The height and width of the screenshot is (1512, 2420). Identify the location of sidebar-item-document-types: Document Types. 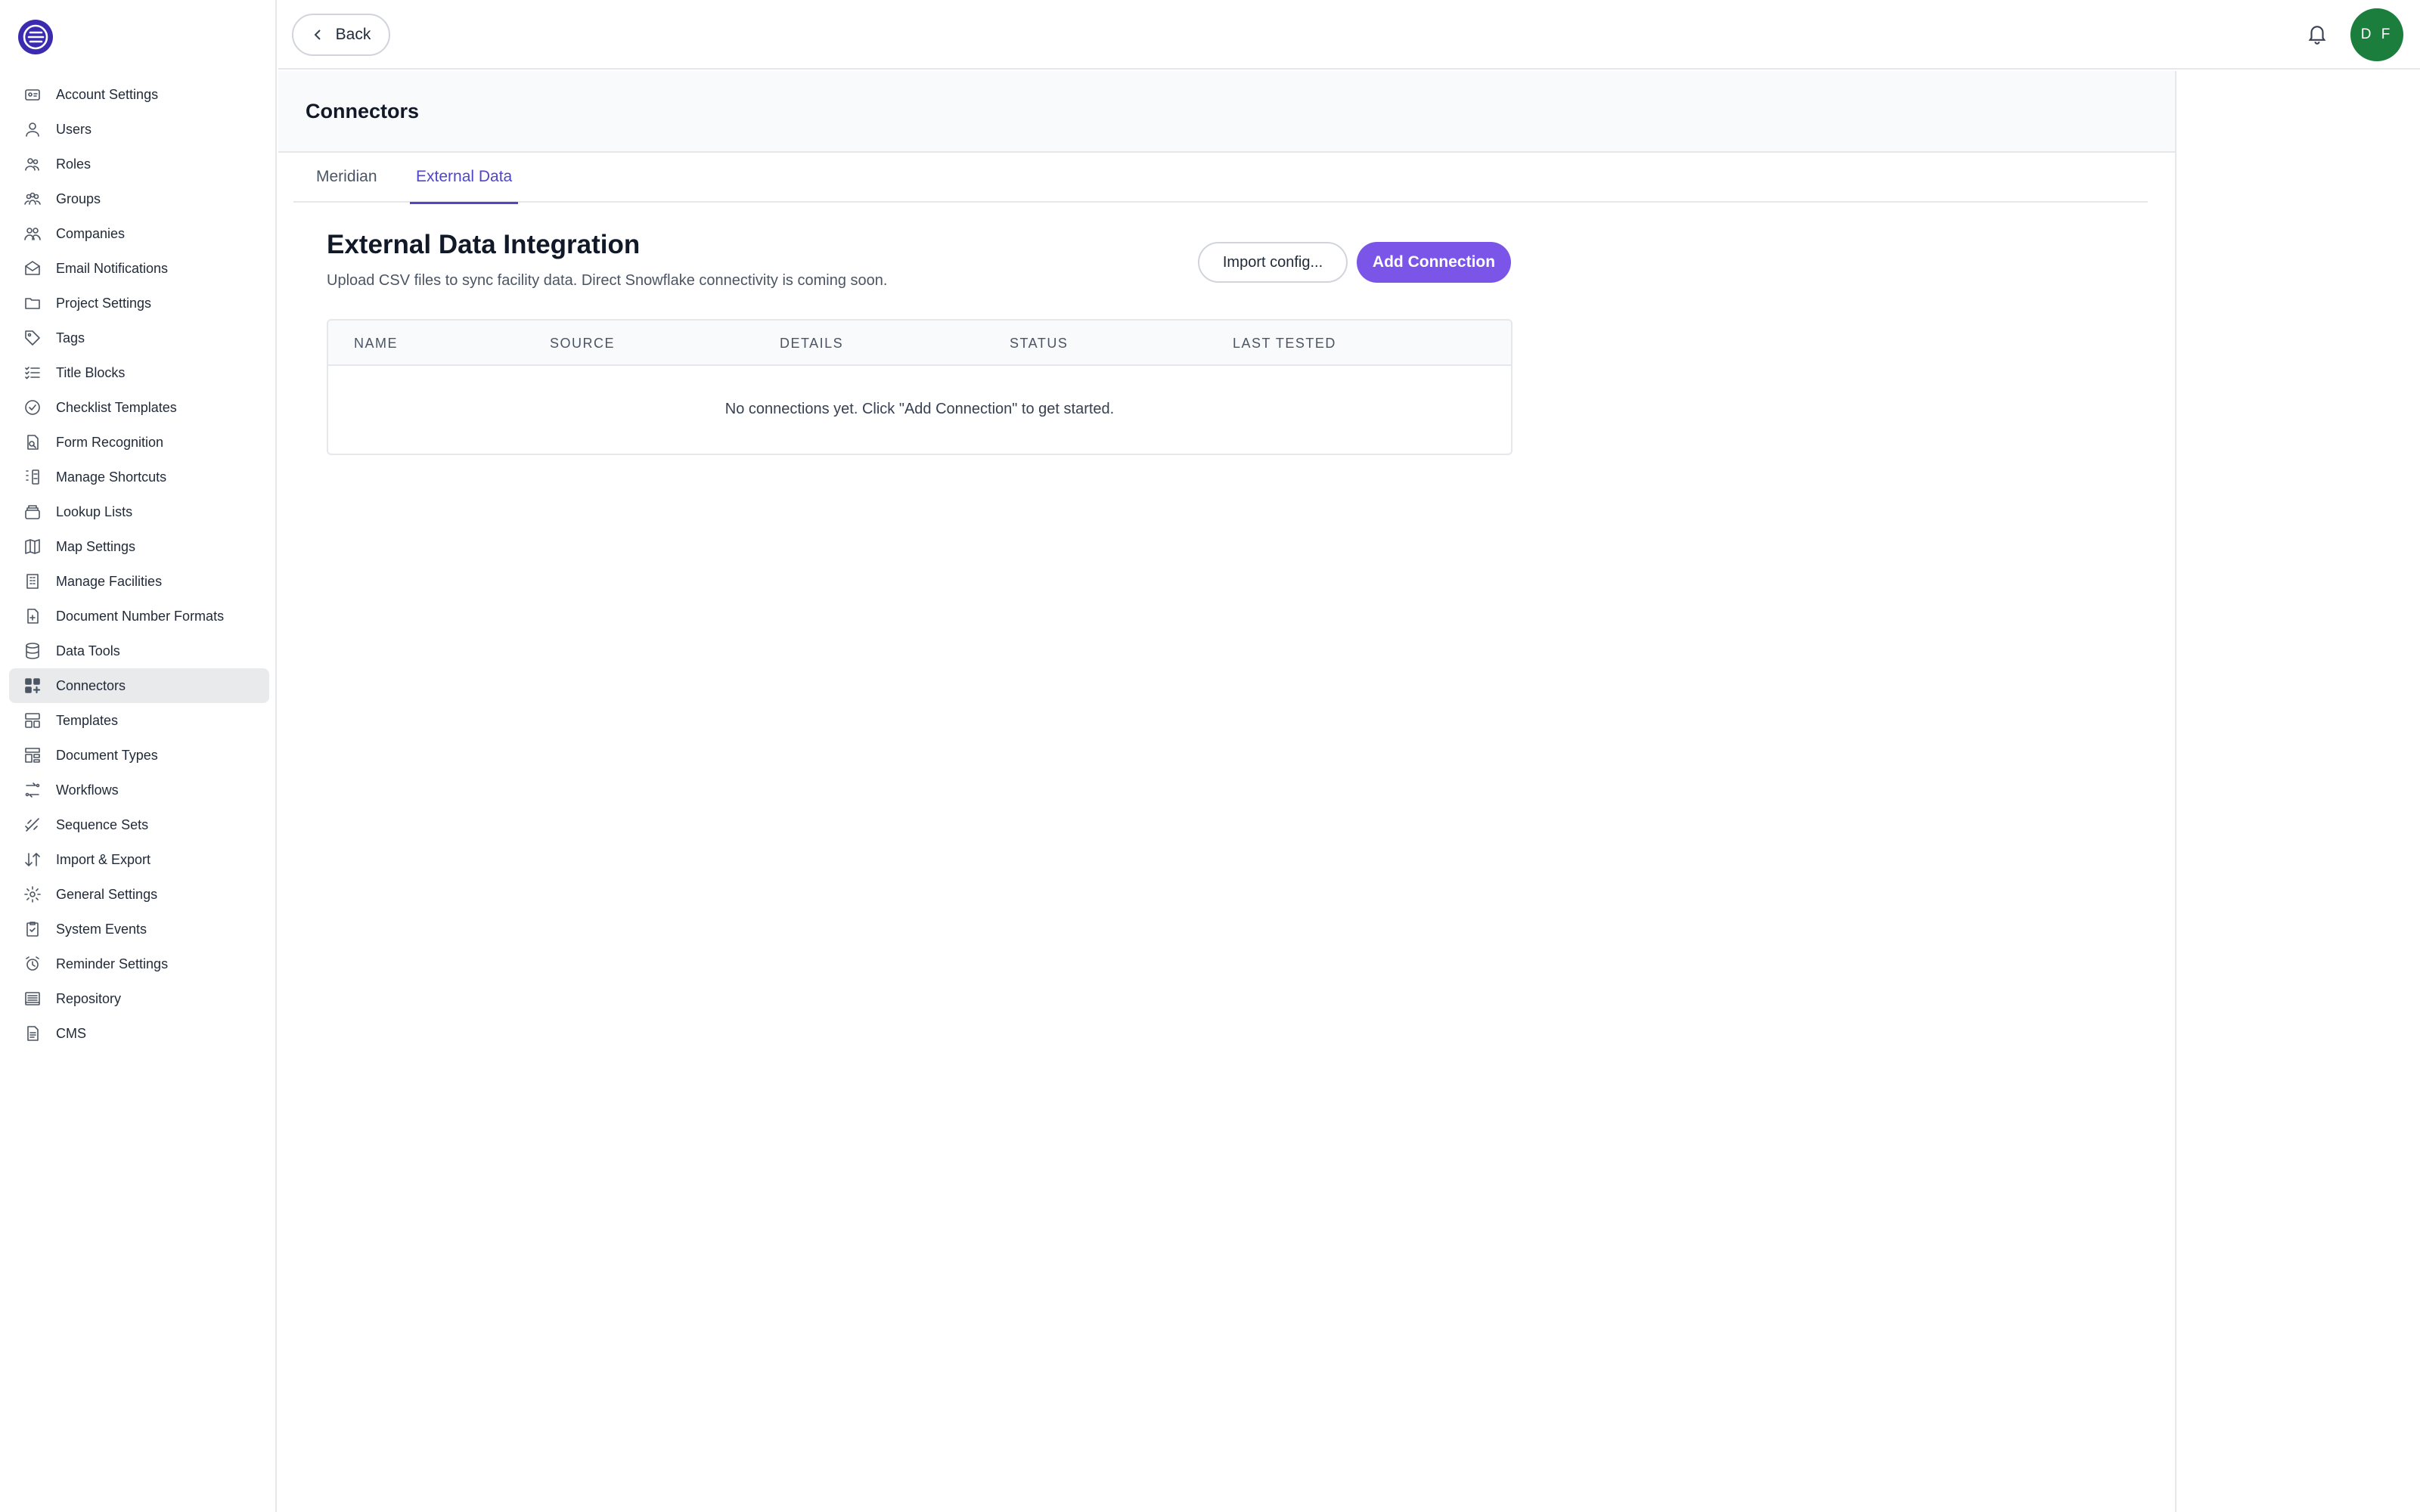
(139, 756).